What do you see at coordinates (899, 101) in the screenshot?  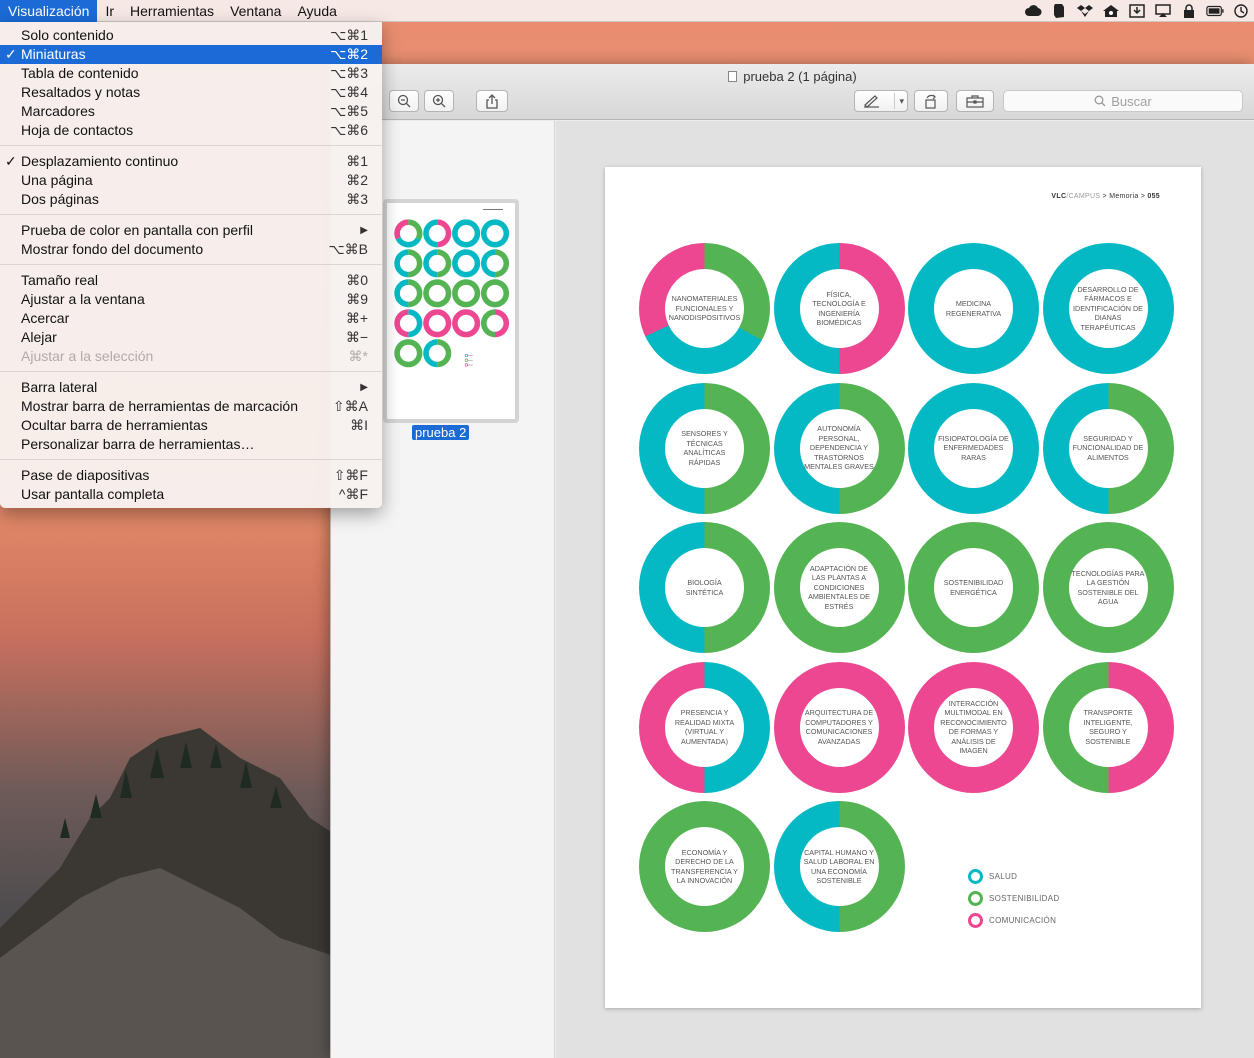 I see `chevron-down-icon: ▾` at bounding box center [899, 101].